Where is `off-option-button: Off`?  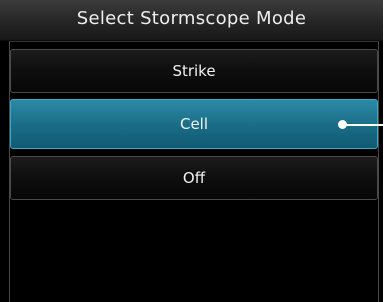 off-option-button: Off is located at coordinates (194, 178).